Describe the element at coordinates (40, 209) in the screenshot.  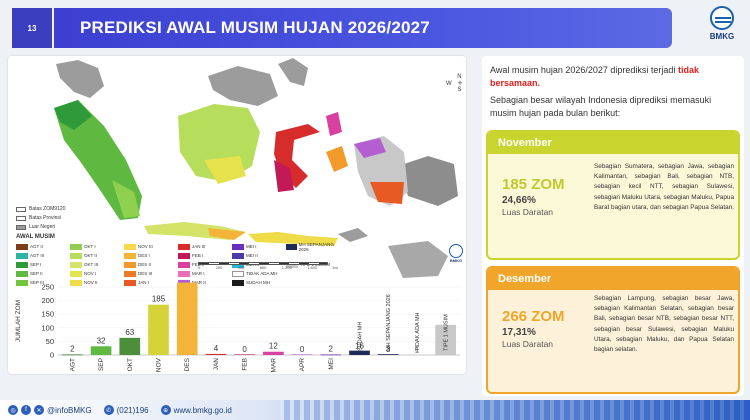
I see `legend-basic-item: Batas ZOM9120` at that location.